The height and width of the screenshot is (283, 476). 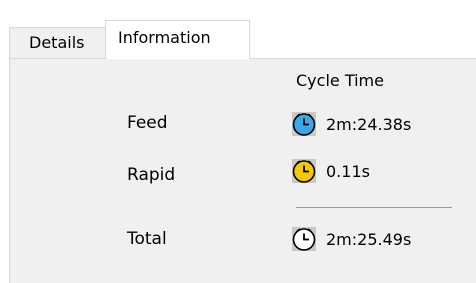 What do you see at coordinates (369, 124) in the screenshot?
I see `feed-cycle-time: 2m:24.38s` at bounding box center [369, 124].